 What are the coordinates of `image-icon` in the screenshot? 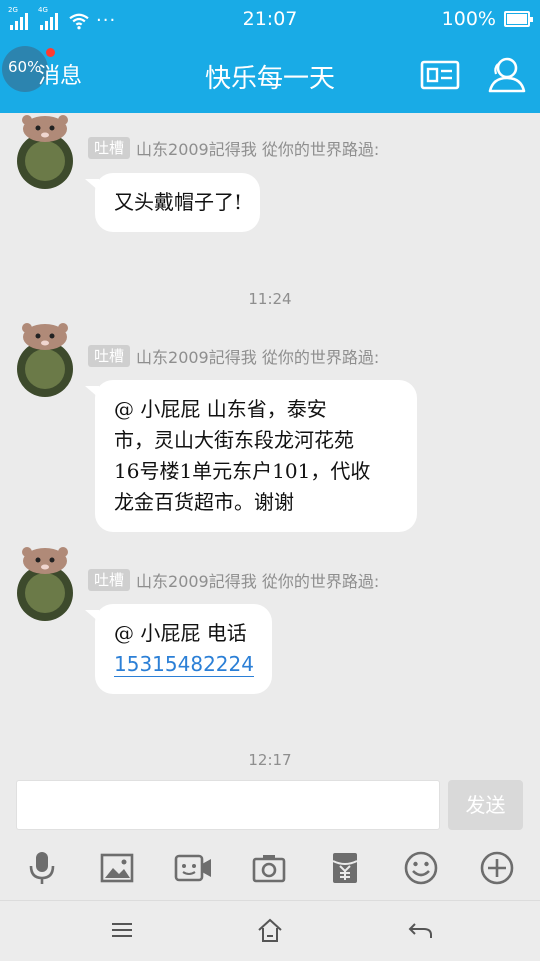 It's located at (117, 868).